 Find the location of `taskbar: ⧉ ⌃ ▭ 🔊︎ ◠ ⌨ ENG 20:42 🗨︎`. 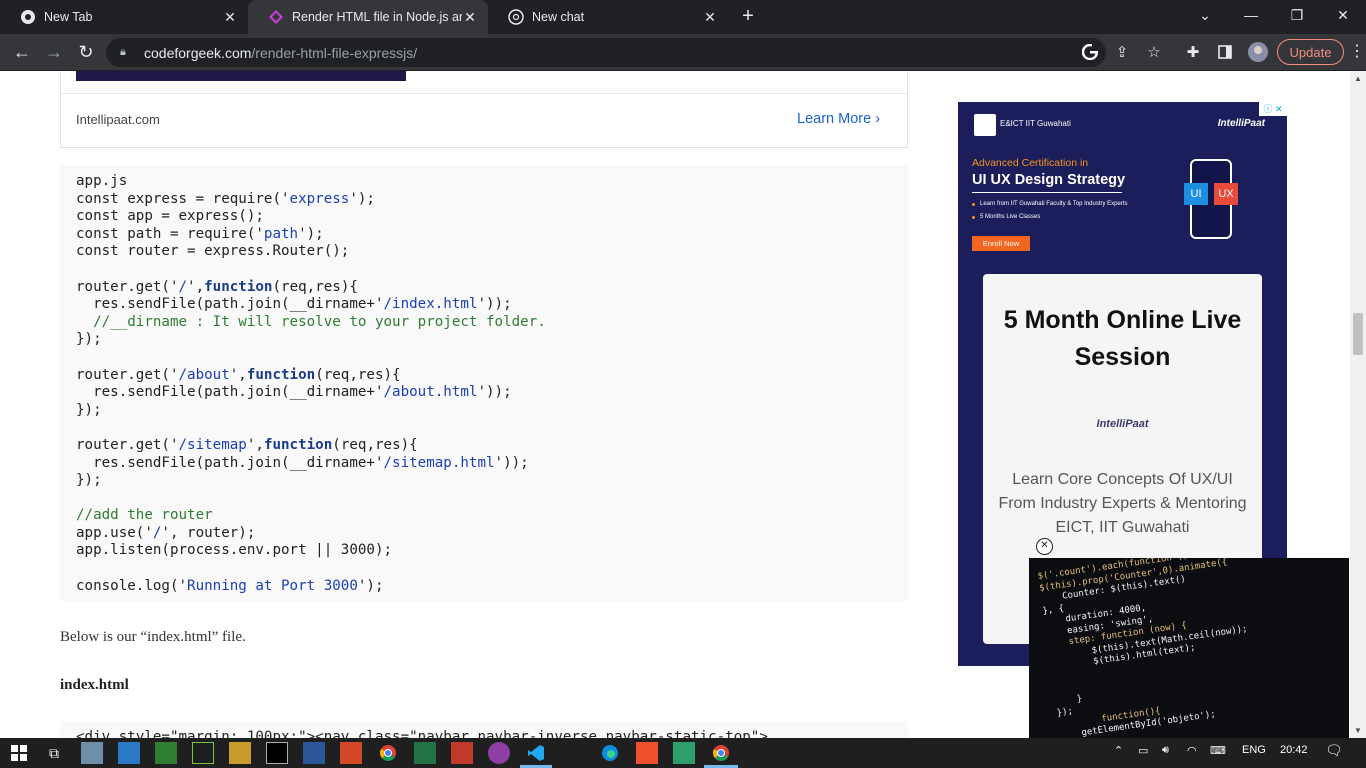

taskbar: ⧉ ⌃ ▭ 🔊︎ ◠ ⌨ ENG 20:42 🗨︎ is located at coordinates (683, 753).